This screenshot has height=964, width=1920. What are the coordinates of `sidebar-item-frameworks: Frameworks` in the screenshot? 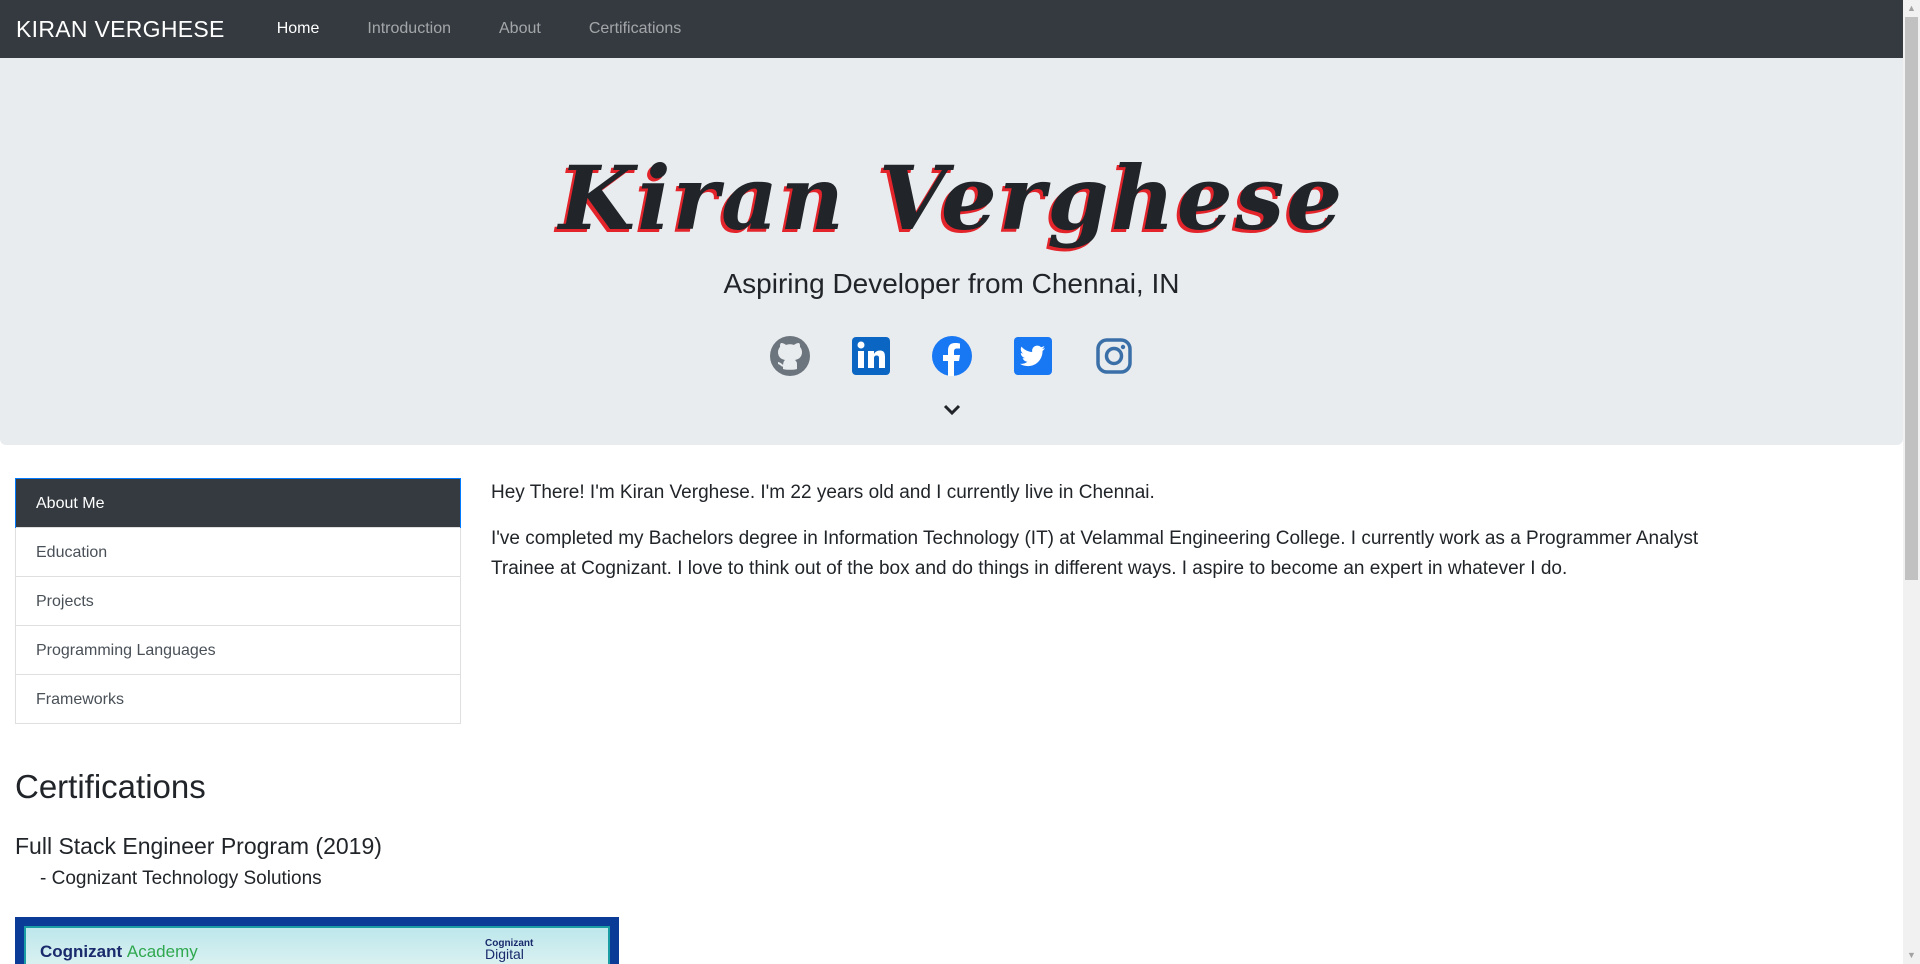 It's located at (238, 698).